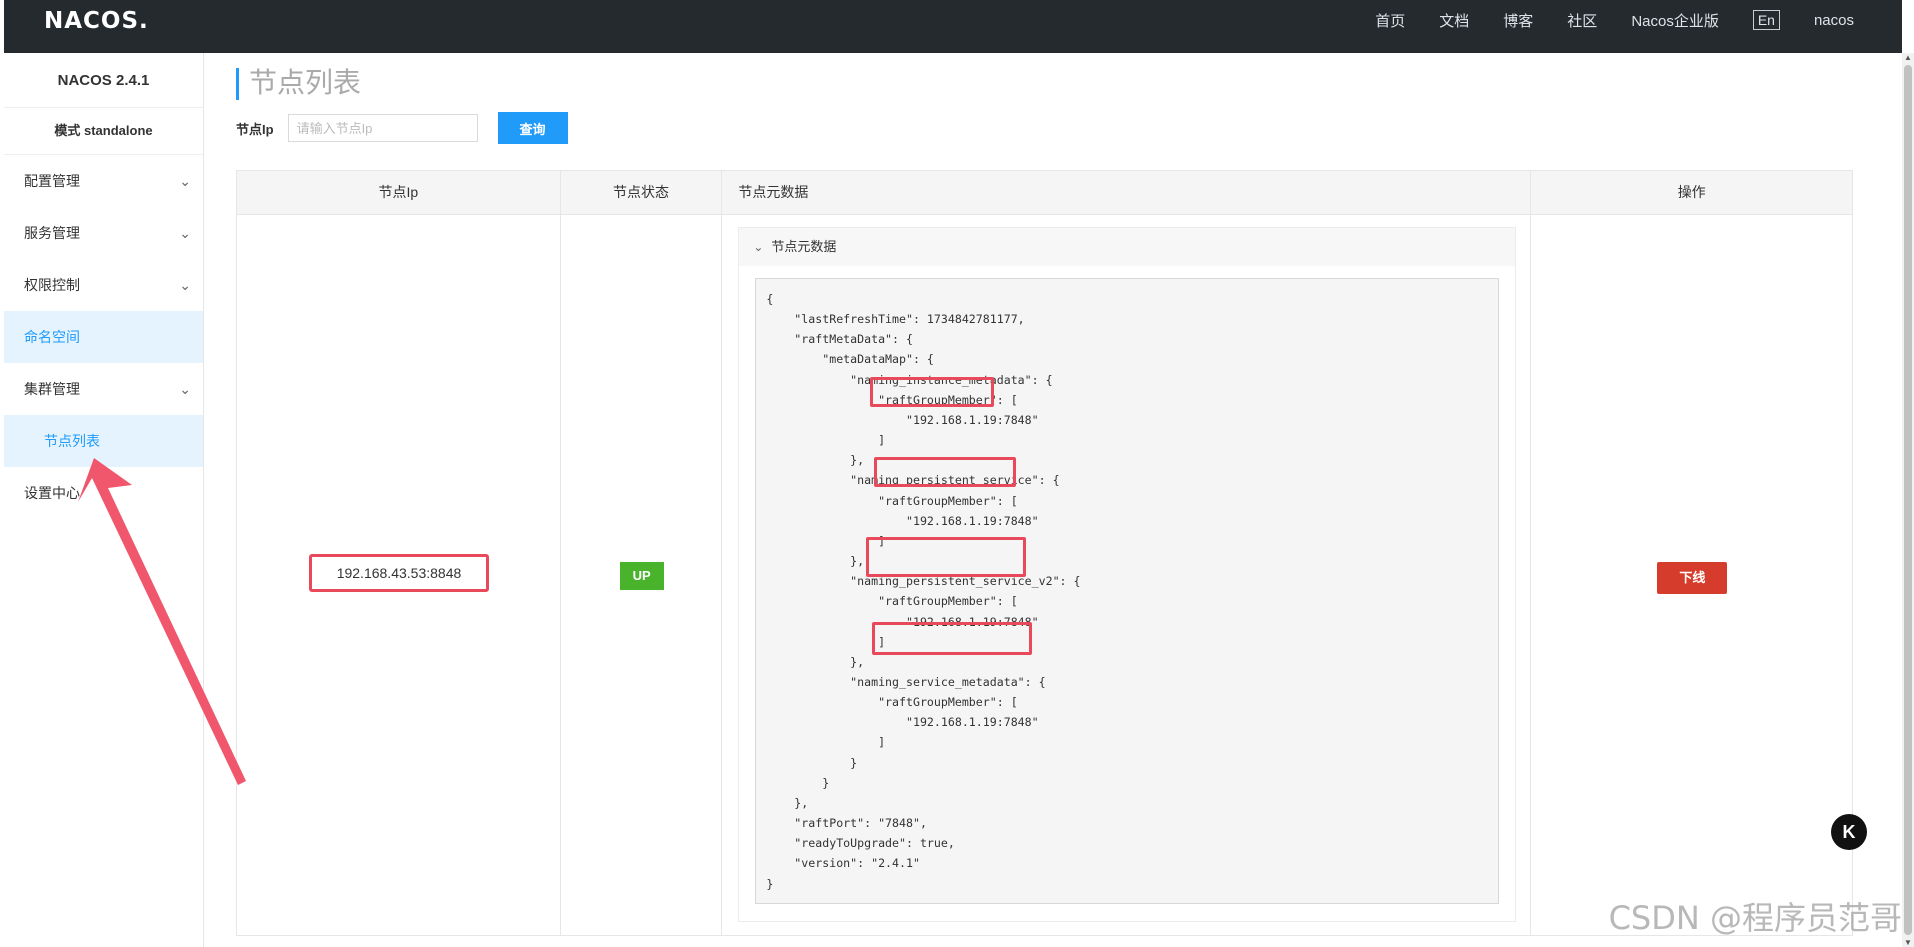 The image size is (1914, 947). I want to click on sidebar-item-label: 集群管理, so click(52, 389).